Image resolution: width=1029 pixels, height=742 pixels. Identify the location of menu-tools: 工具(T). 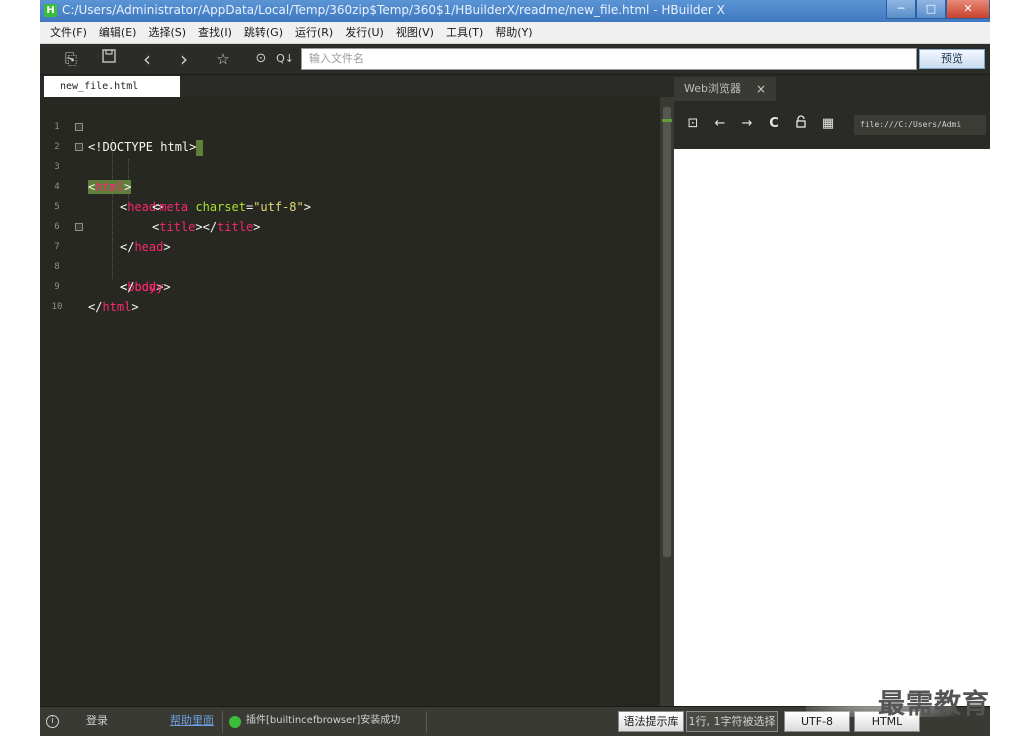
(464, 33).